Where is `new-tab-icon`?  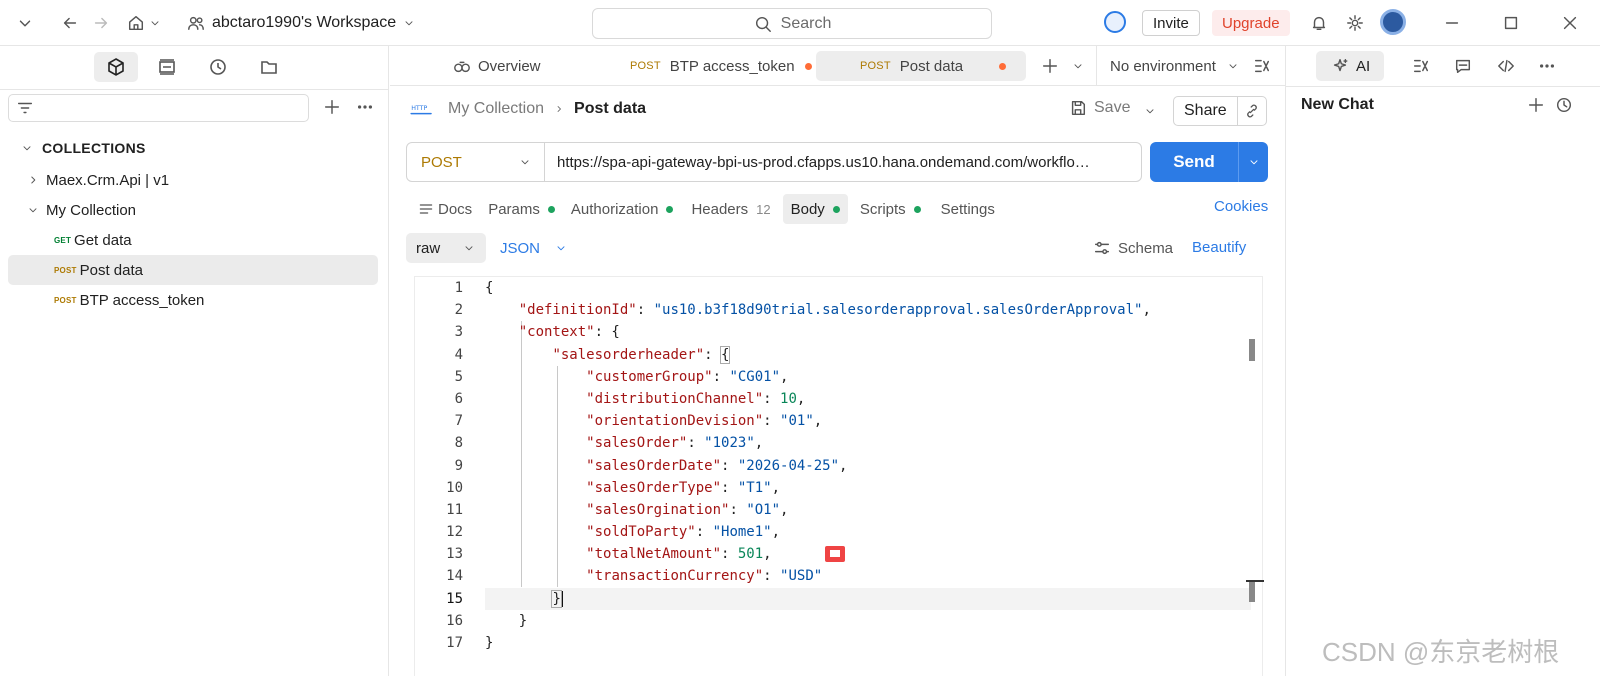
new-tab-icon is located at coordinates (1050, 66).